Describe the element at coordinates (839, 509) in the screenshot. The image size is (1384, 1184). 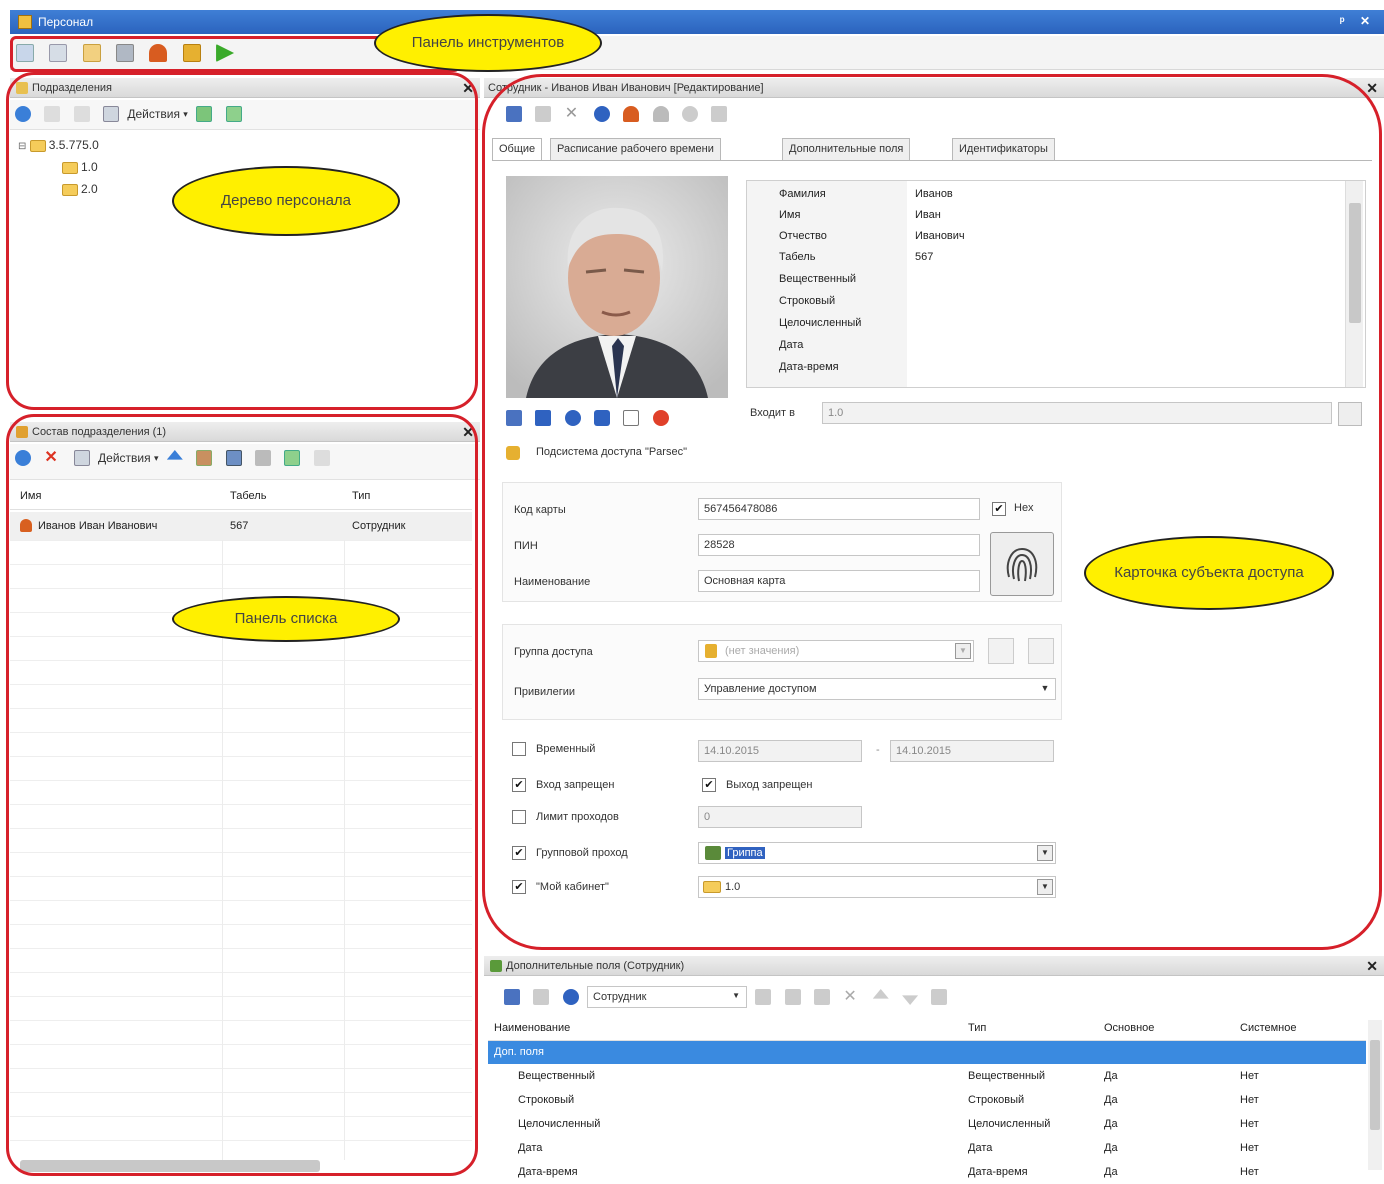
I see `card-code-input: 567456478086` at that location.